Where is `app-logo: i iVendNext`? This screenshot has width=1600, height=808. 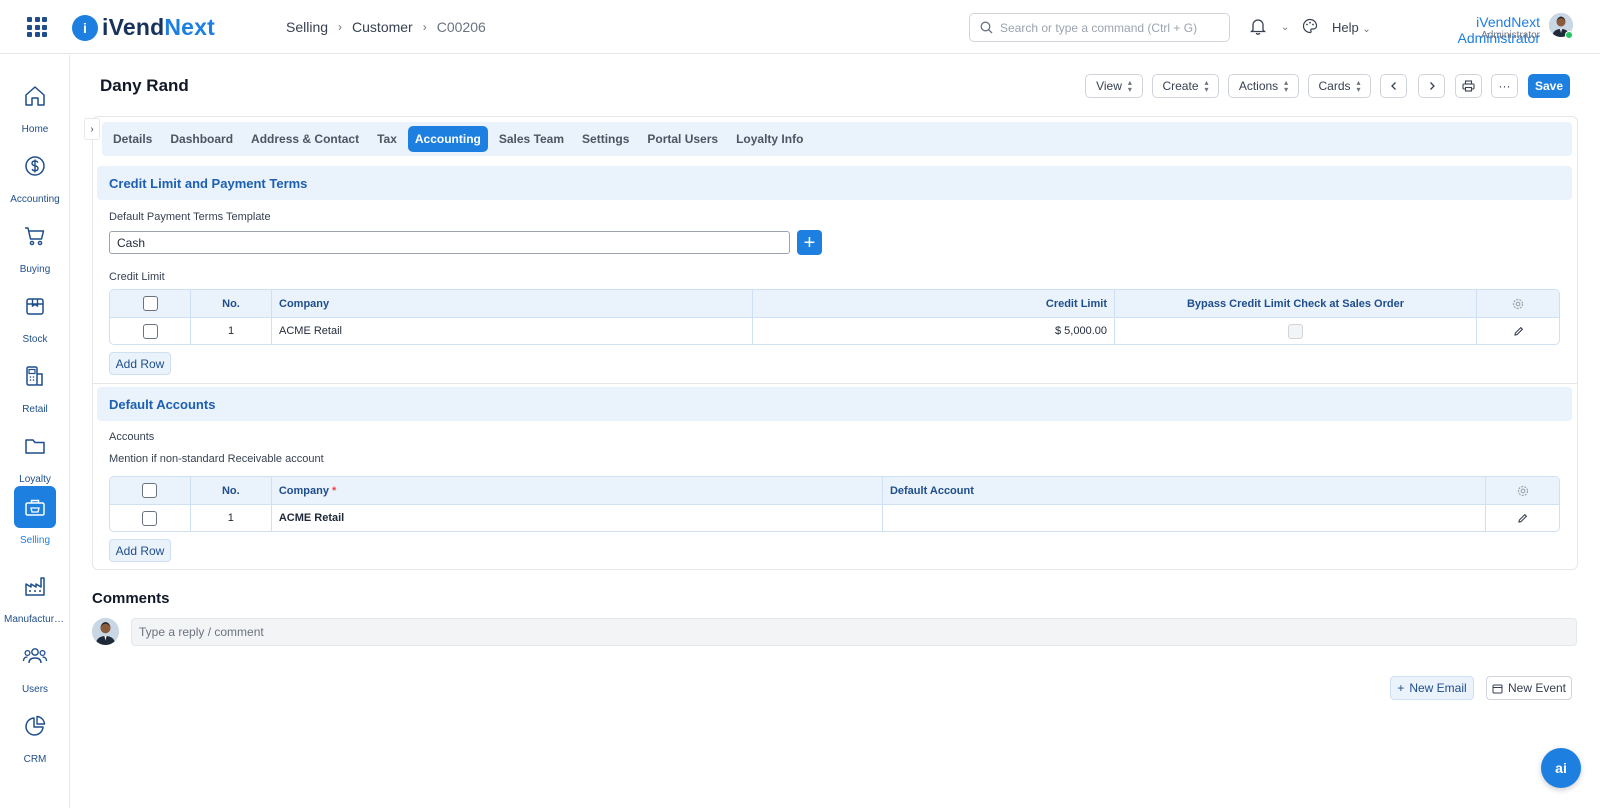 app-logo: i iVendNext is located at coordinates (143, 27).